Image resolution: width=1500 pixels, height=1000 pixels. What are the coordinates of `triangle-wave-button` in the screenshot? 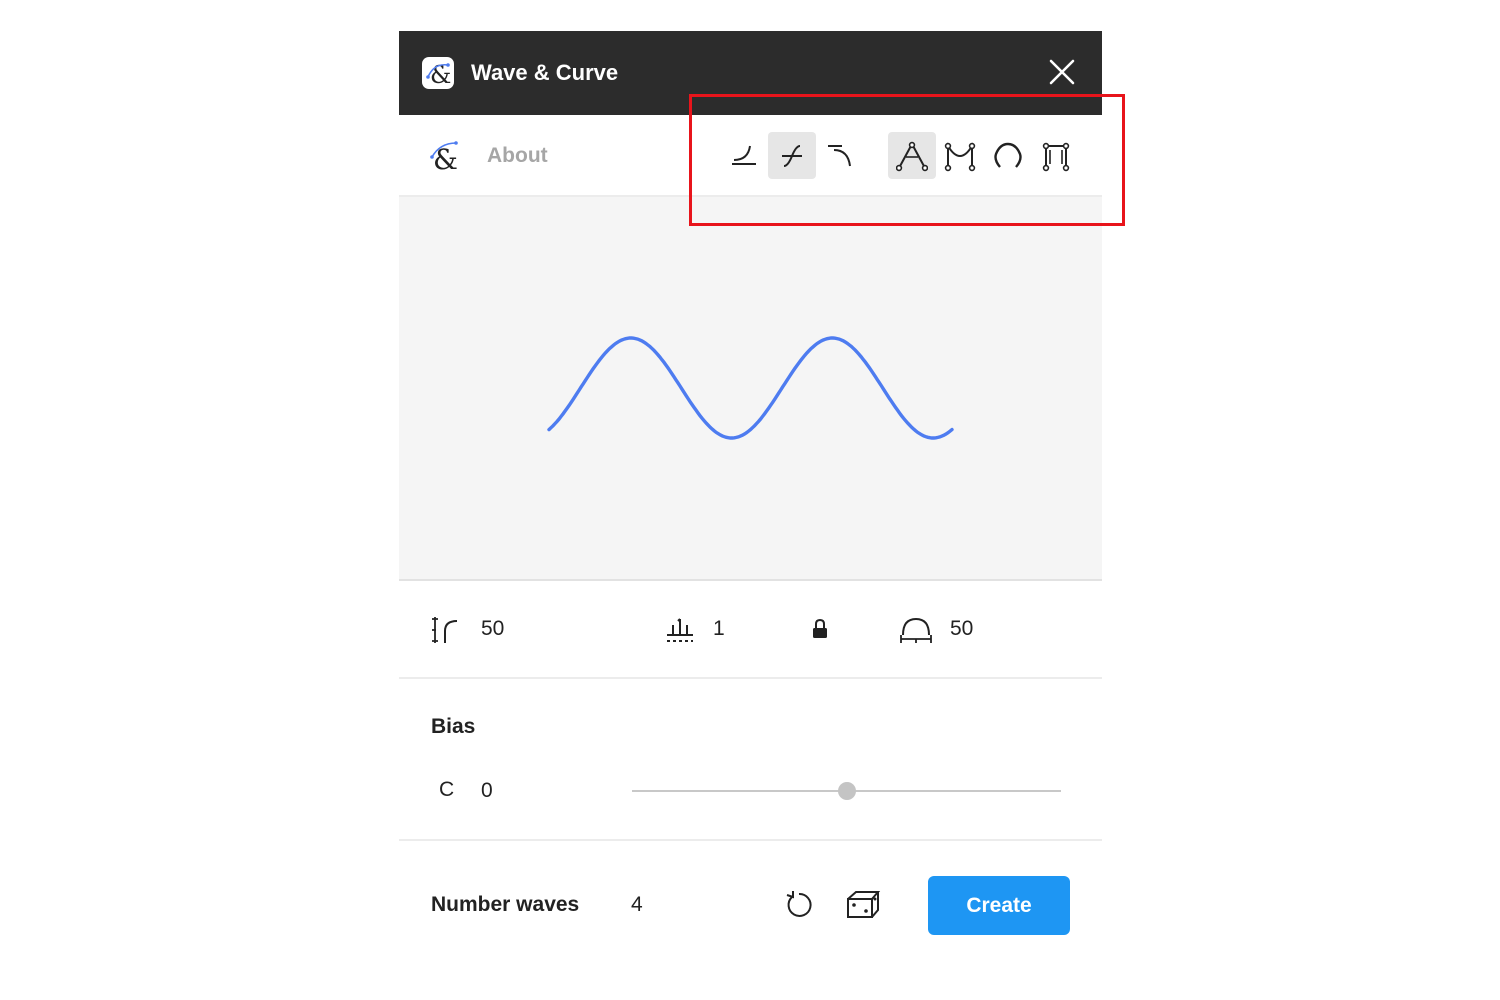 It's located at (912, 155).